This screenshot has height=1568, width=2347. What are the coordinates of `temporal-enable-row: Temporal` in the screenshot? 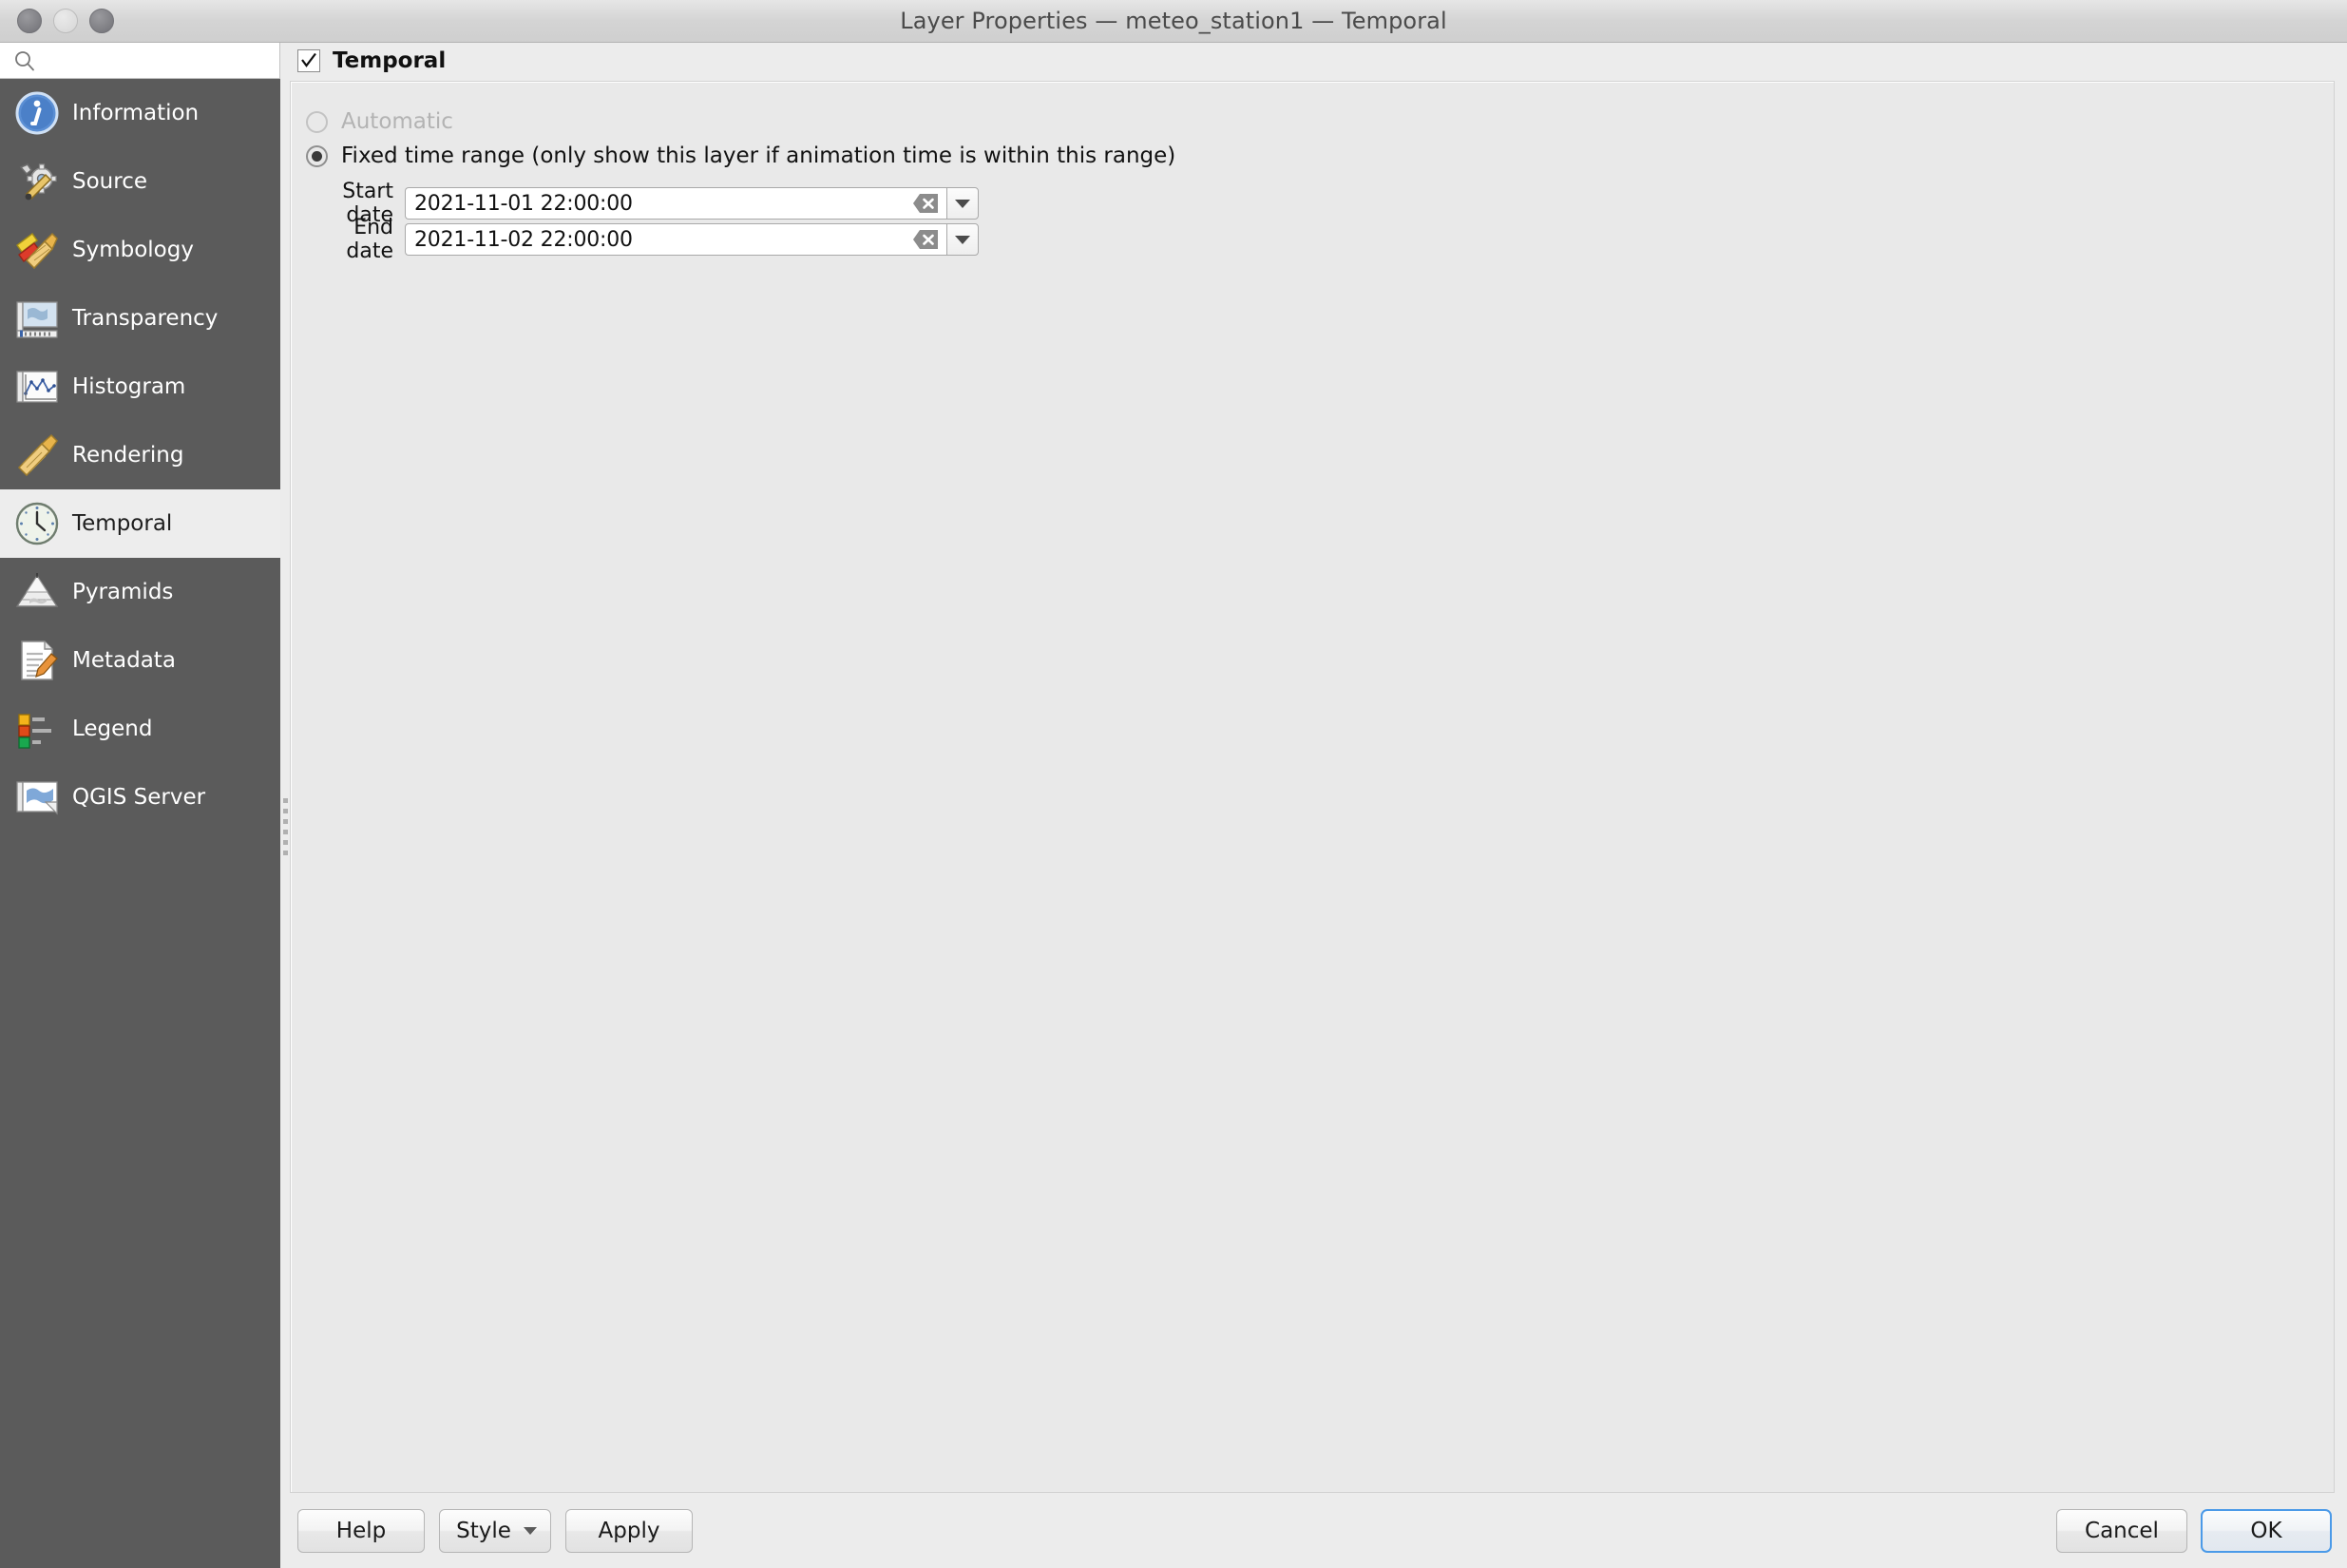 It's located at (1318, 61).